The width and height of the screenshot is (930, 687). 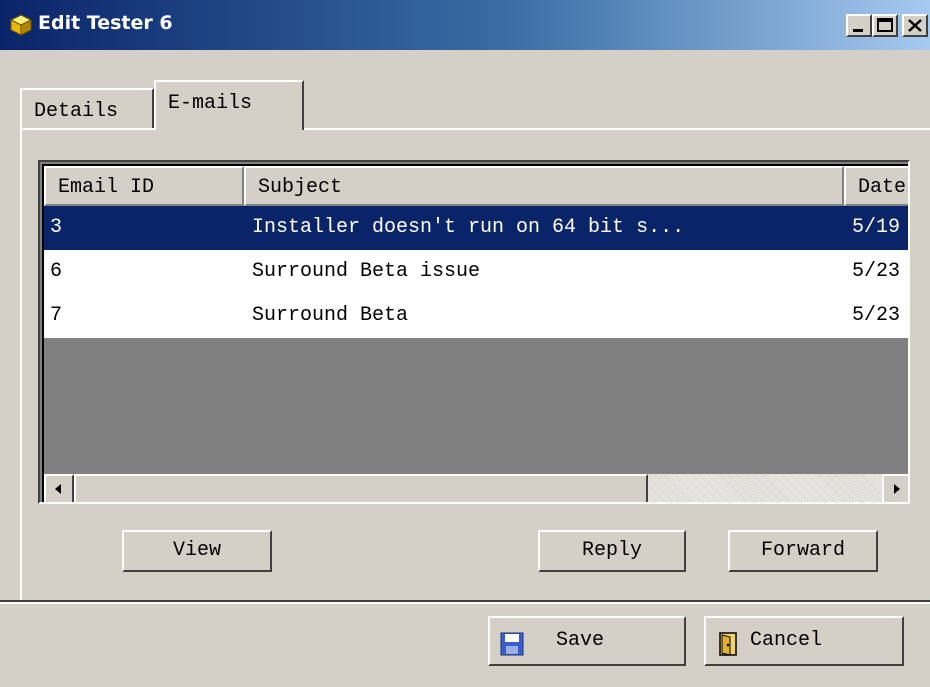 What do you see at coordinates (21, 25) in the screenshot?
I see `yellow-cube-icon` at bounding box center [21, 25].